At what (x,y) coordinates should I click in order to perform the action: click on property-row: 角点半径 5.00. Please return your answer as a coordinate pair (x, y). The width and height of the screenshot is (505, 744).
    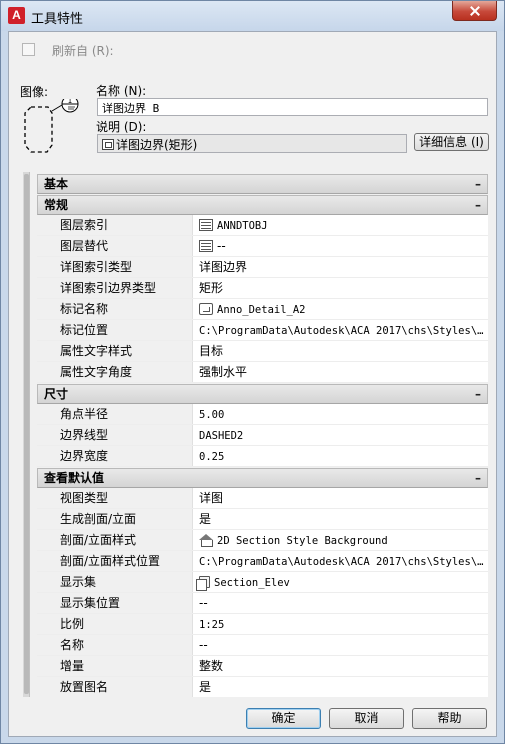
    Looking at the image, I should click on (262, 414).